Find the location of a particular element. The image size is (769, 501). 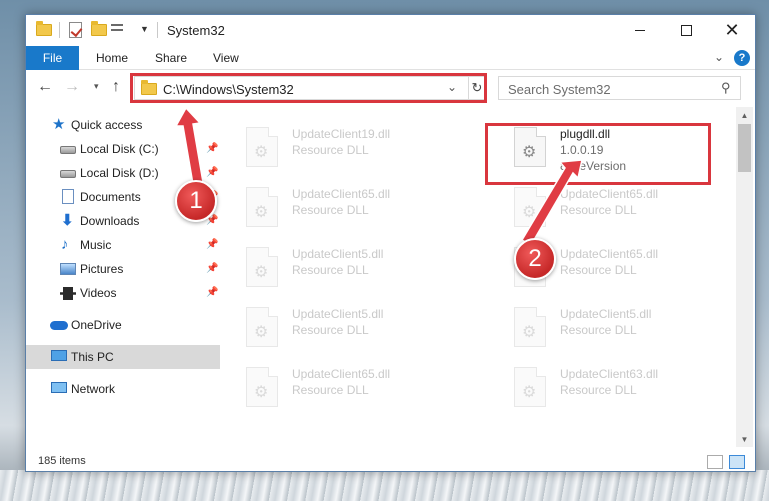

address-path: C:\Windows\System32 is located at coordinates (228, 89).